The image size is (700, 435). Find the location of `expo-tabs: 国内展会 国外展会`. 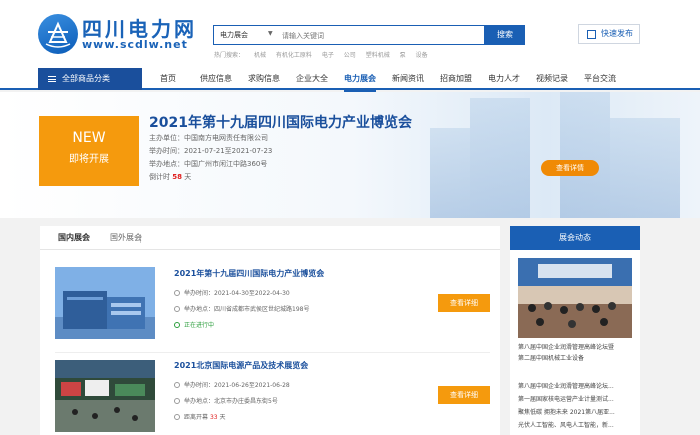

expo-tabs: 国内展会 国外展会 is located at coordinates (270, 238).